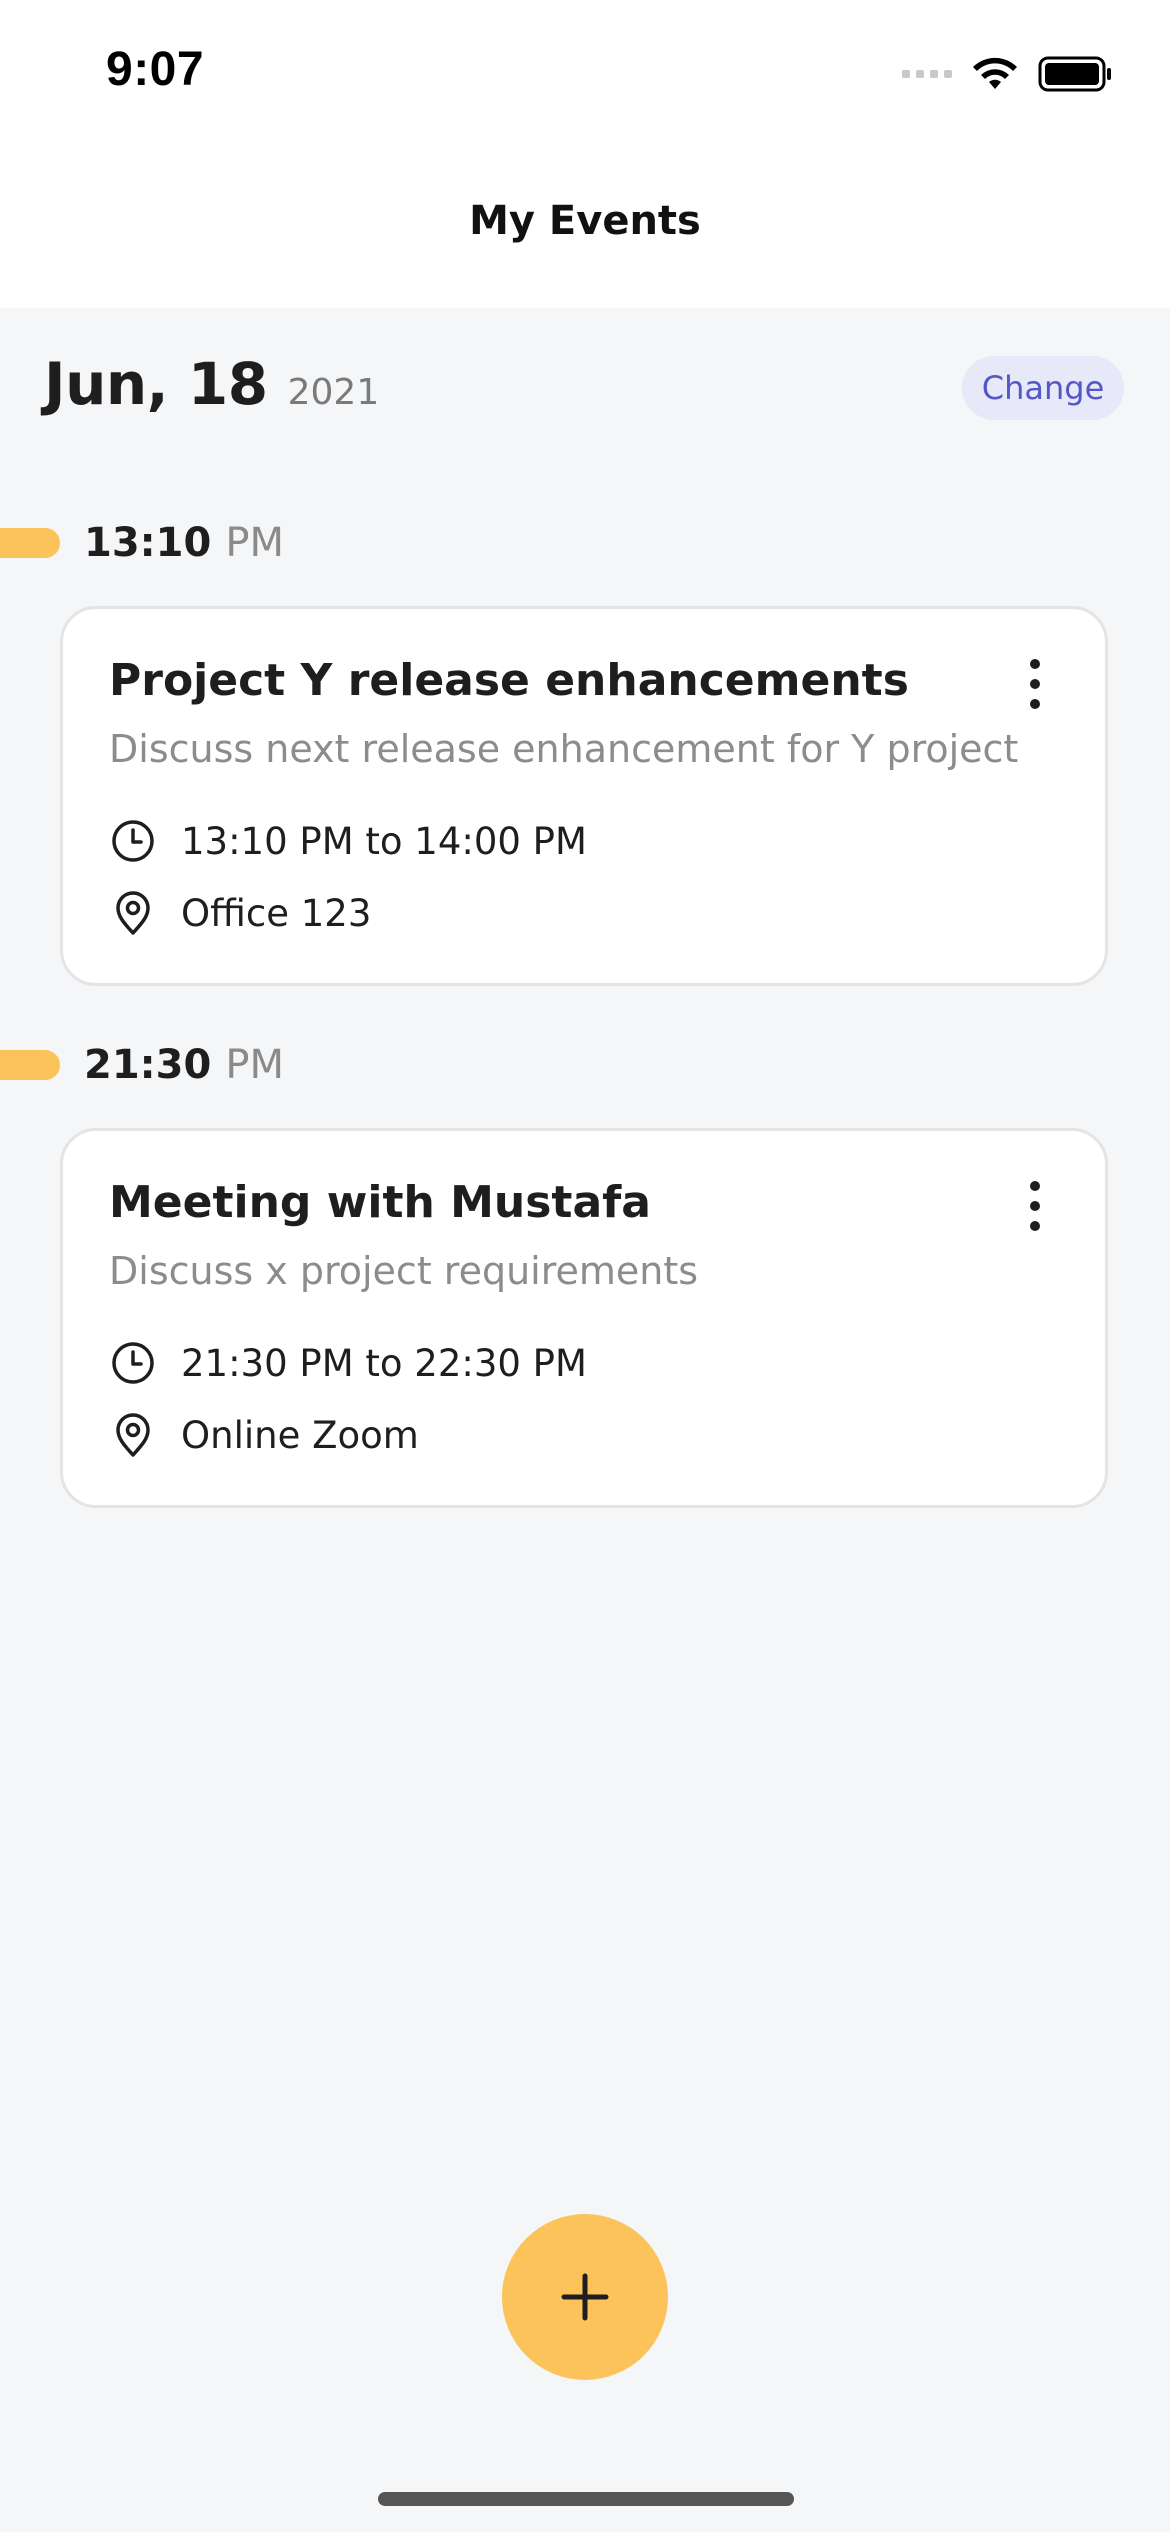 This screenshot has width=1170, height=2532. Describe the element at coordinates (1074, 74) in the screenshot. I see `battery-icon` at that location.